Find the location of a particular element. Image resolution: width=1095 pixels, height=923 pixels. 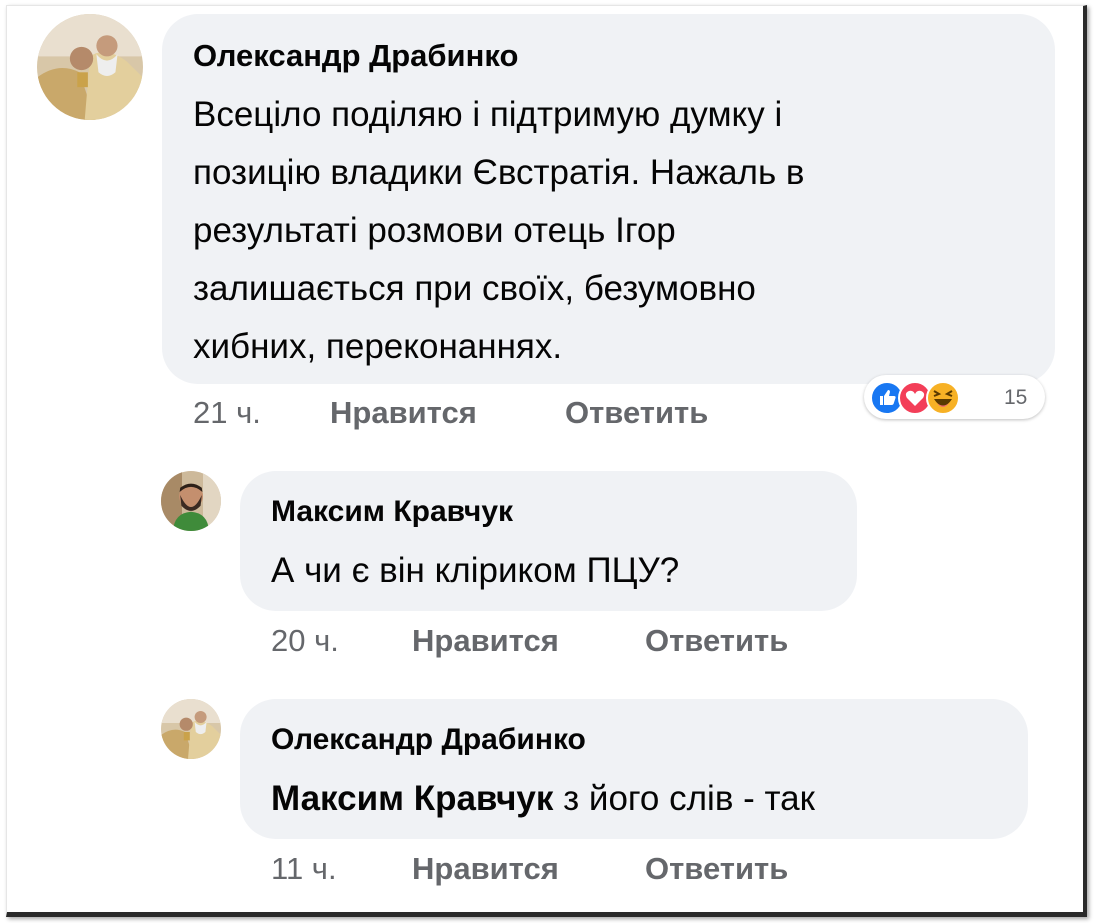

avatar-oleksandr-drabynko is located at coordinates (90, 67).